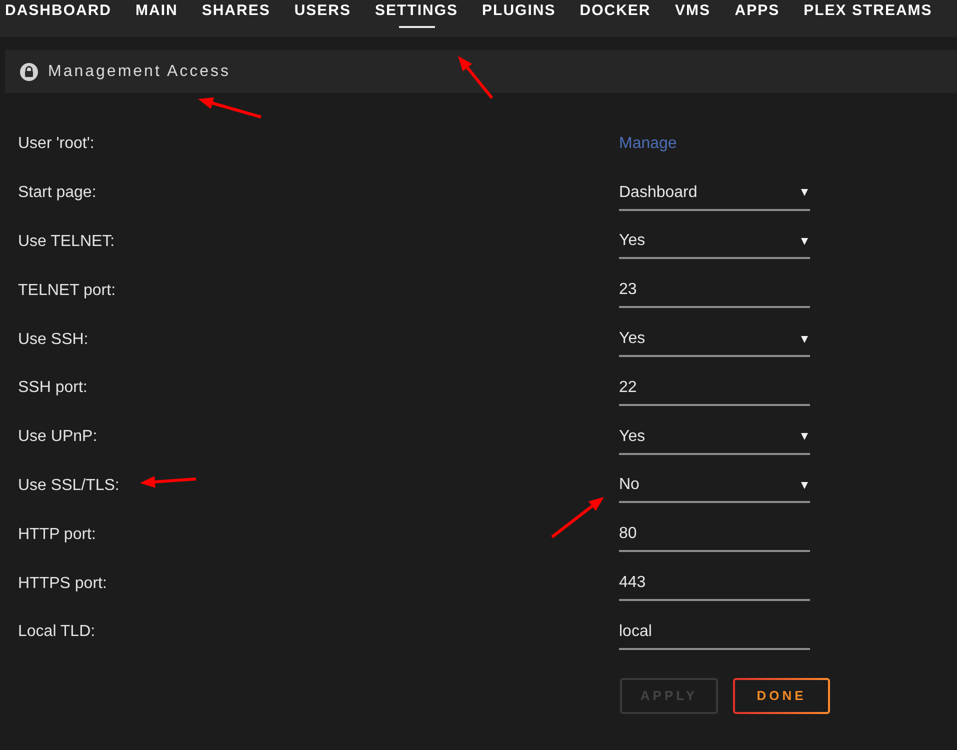 The width and height of the screenshot is (957, 750). Describe the element at coordinates (62, 584) in the screenshot. I see `field-label: HTTPS port:` at that location.